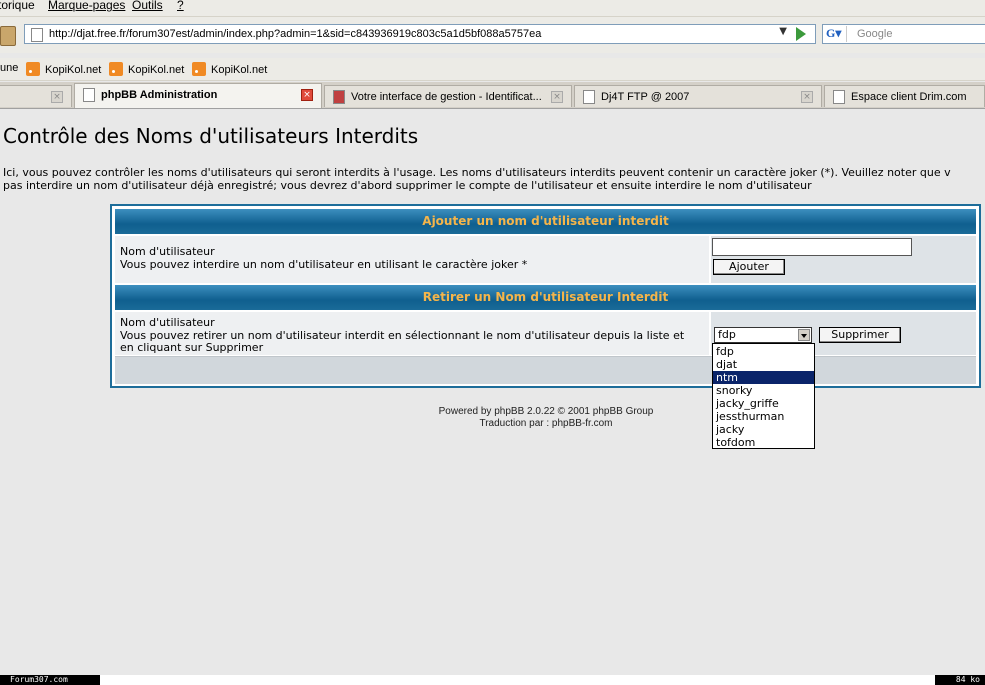 The height and width of the screenshot is (685, 985). Describe the element at coordinates (8, 36) in the screenshot. I see `home-icon` at that location.